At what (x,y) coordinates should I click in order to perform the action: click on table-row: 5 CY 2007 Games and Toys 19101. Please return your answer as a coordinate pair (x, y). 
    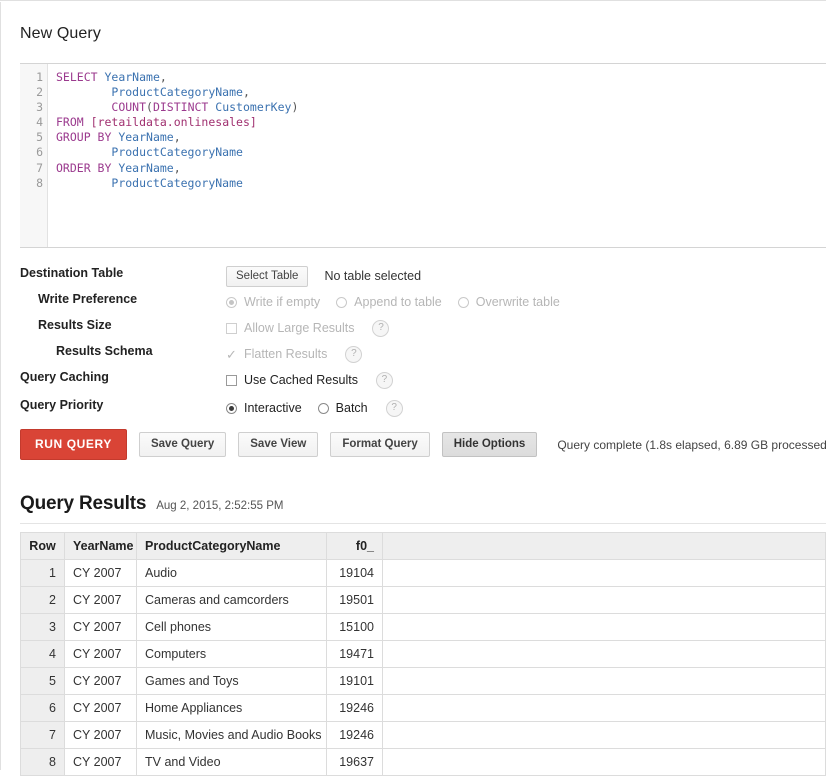
    Looking at the image, I should click on (423, 681).